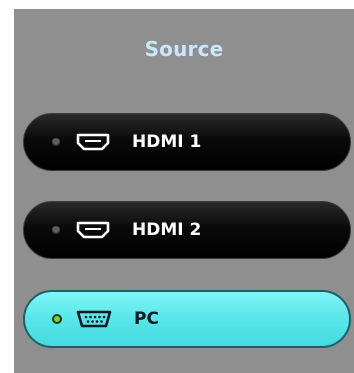  What do you see at coordinates (167, 230) in the screenshot?
I see `source-label: HDMI 2` at bounding box center [167, 230].